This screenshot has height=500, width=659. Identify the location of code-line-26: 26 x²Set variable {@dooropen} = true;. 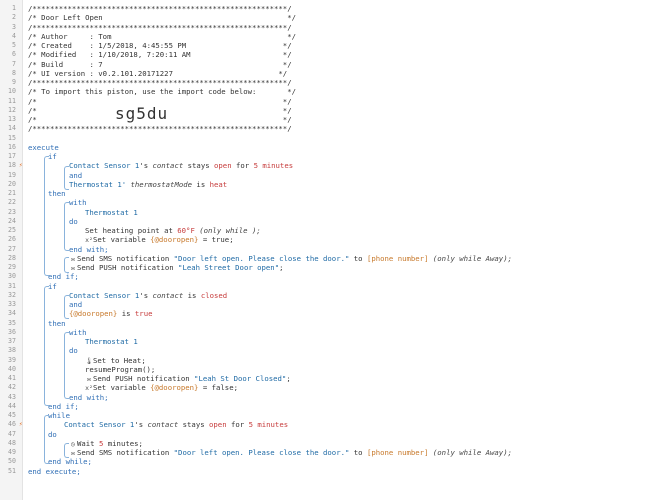
(121, 240).